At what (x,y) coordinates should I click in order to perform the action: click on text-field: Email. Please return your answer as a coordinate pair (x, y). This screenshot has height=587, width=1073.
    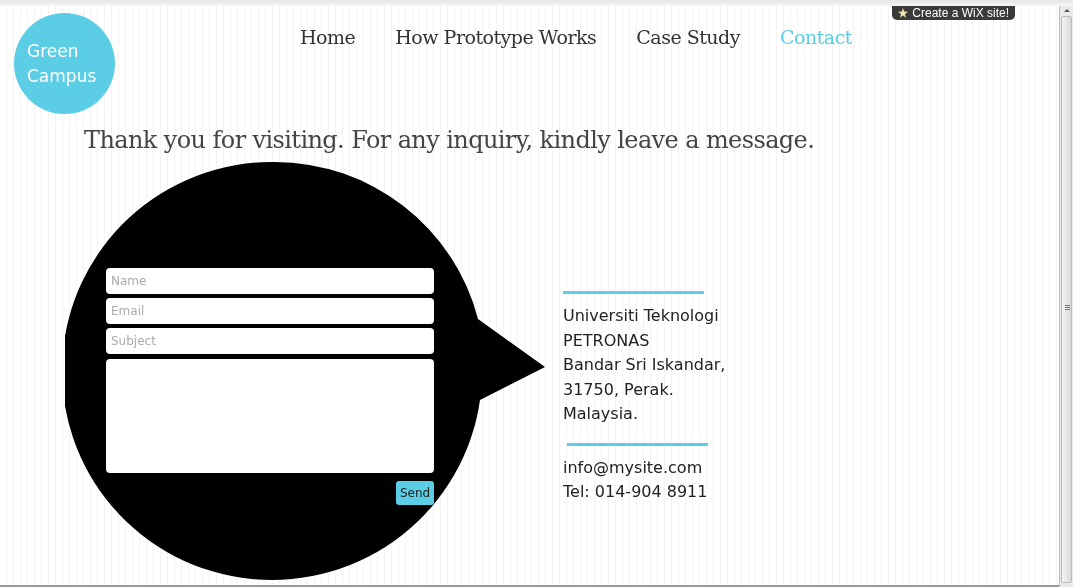
    Looking at the image, I should click on (270, 311).